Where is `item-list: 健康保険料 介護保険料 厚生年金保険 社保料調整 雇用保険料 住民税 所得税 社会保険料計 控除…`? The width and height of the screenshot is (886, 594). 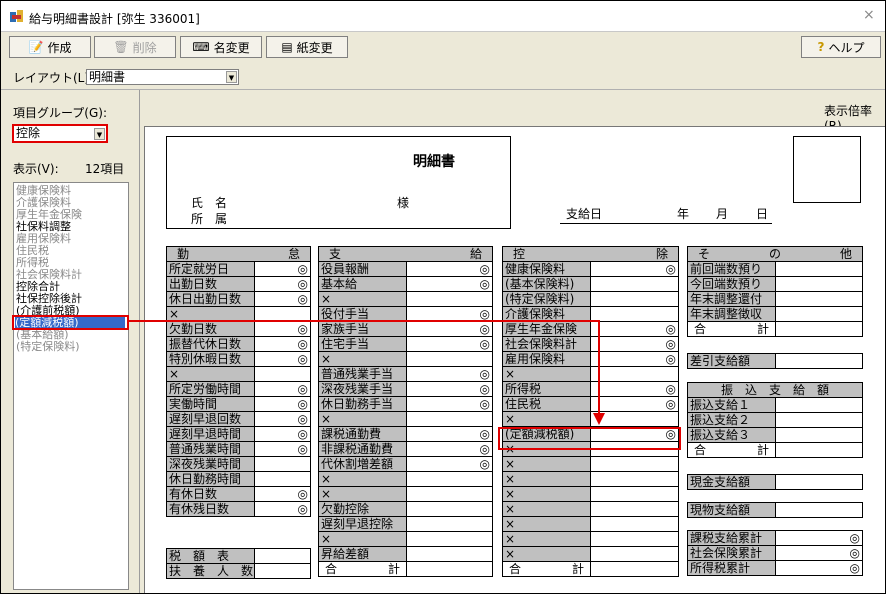 item-list: 健康保険料 介護保険料 厚生年金保険 社保料調整 雇用保険料 住民税 所得税 社会保険料計 控除… is located at coordinates (71, 386).